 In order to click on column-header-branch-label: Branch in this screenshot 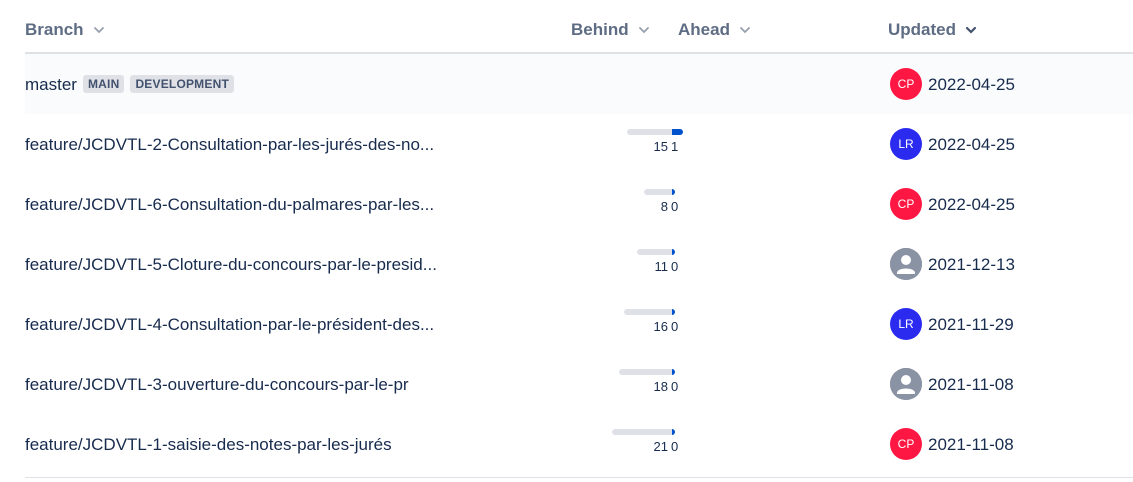, I will do `click(54, 29)`.